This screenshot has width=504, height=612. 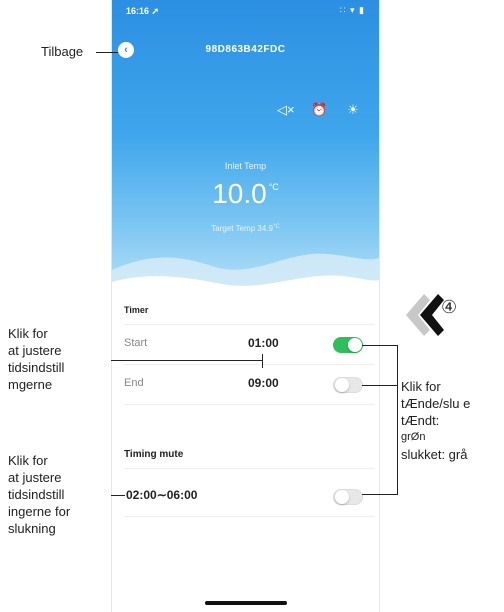 I want to click on leader-line-timer, so click(x=187, y=360).